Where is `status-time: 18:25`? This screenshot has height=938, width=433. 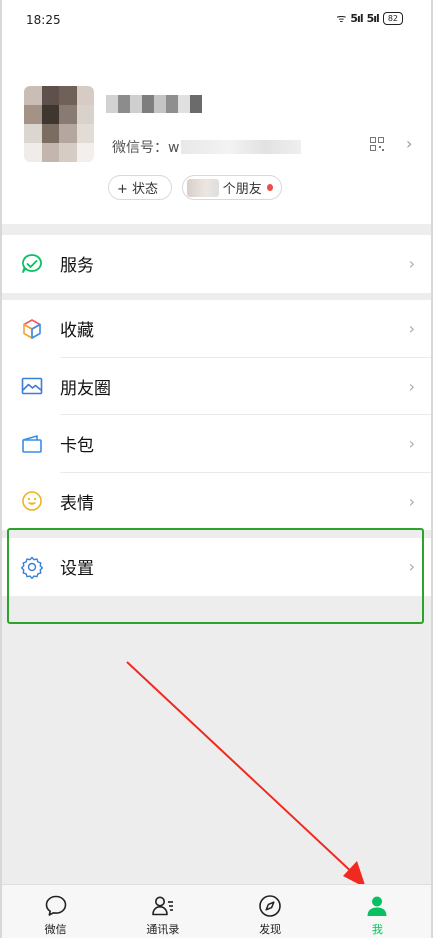 status-time: 18:25 is located at coordinates (43, 20).